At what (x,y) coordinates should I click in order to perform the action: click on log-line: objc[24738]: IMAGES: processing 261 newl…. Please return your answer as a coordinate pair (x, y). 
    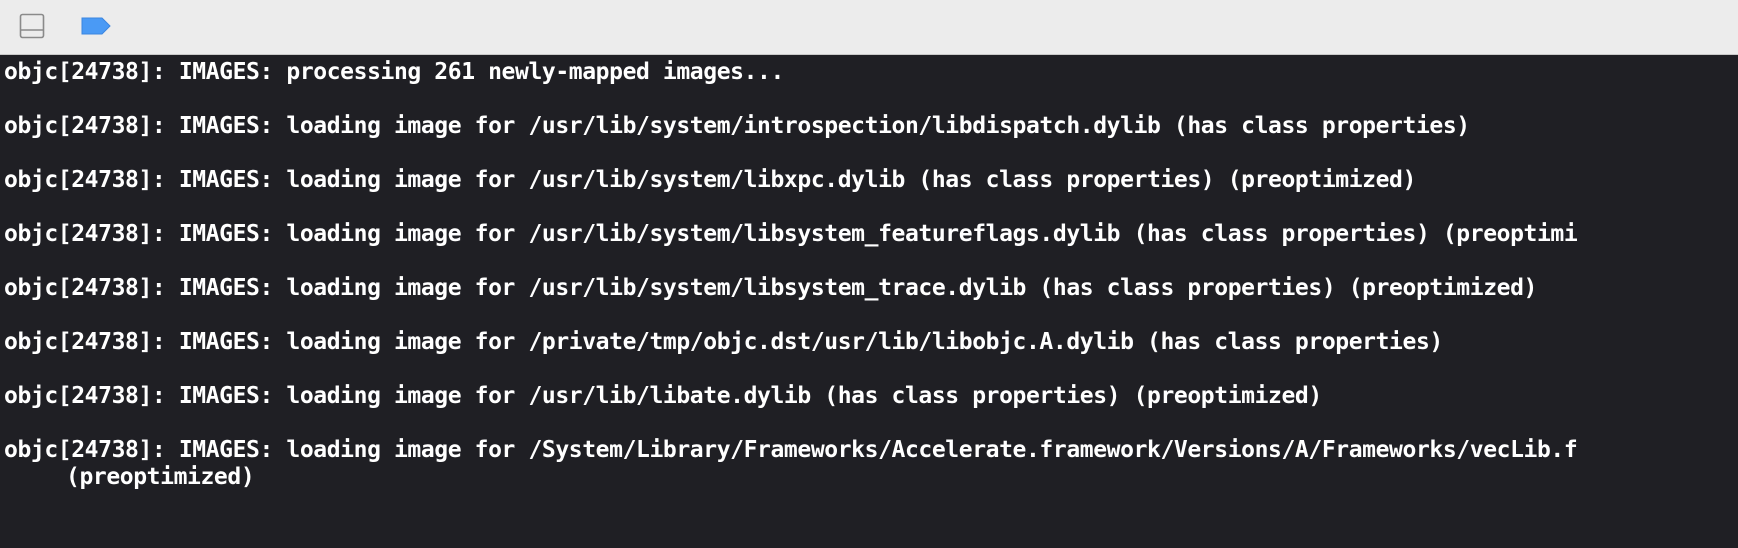
    Looking at the image, I should click on (394, 72).